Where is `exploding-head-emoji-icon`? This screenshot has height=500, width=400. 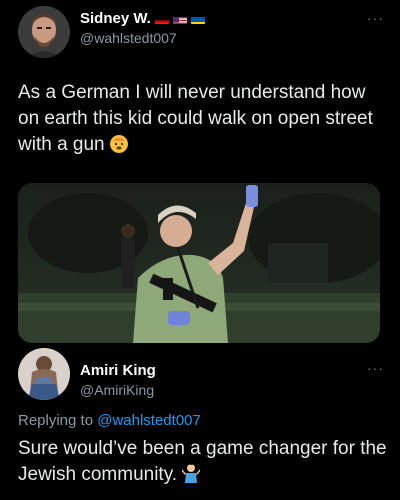
exploding-head-emoji-icon is located at coordinates (118, 144).